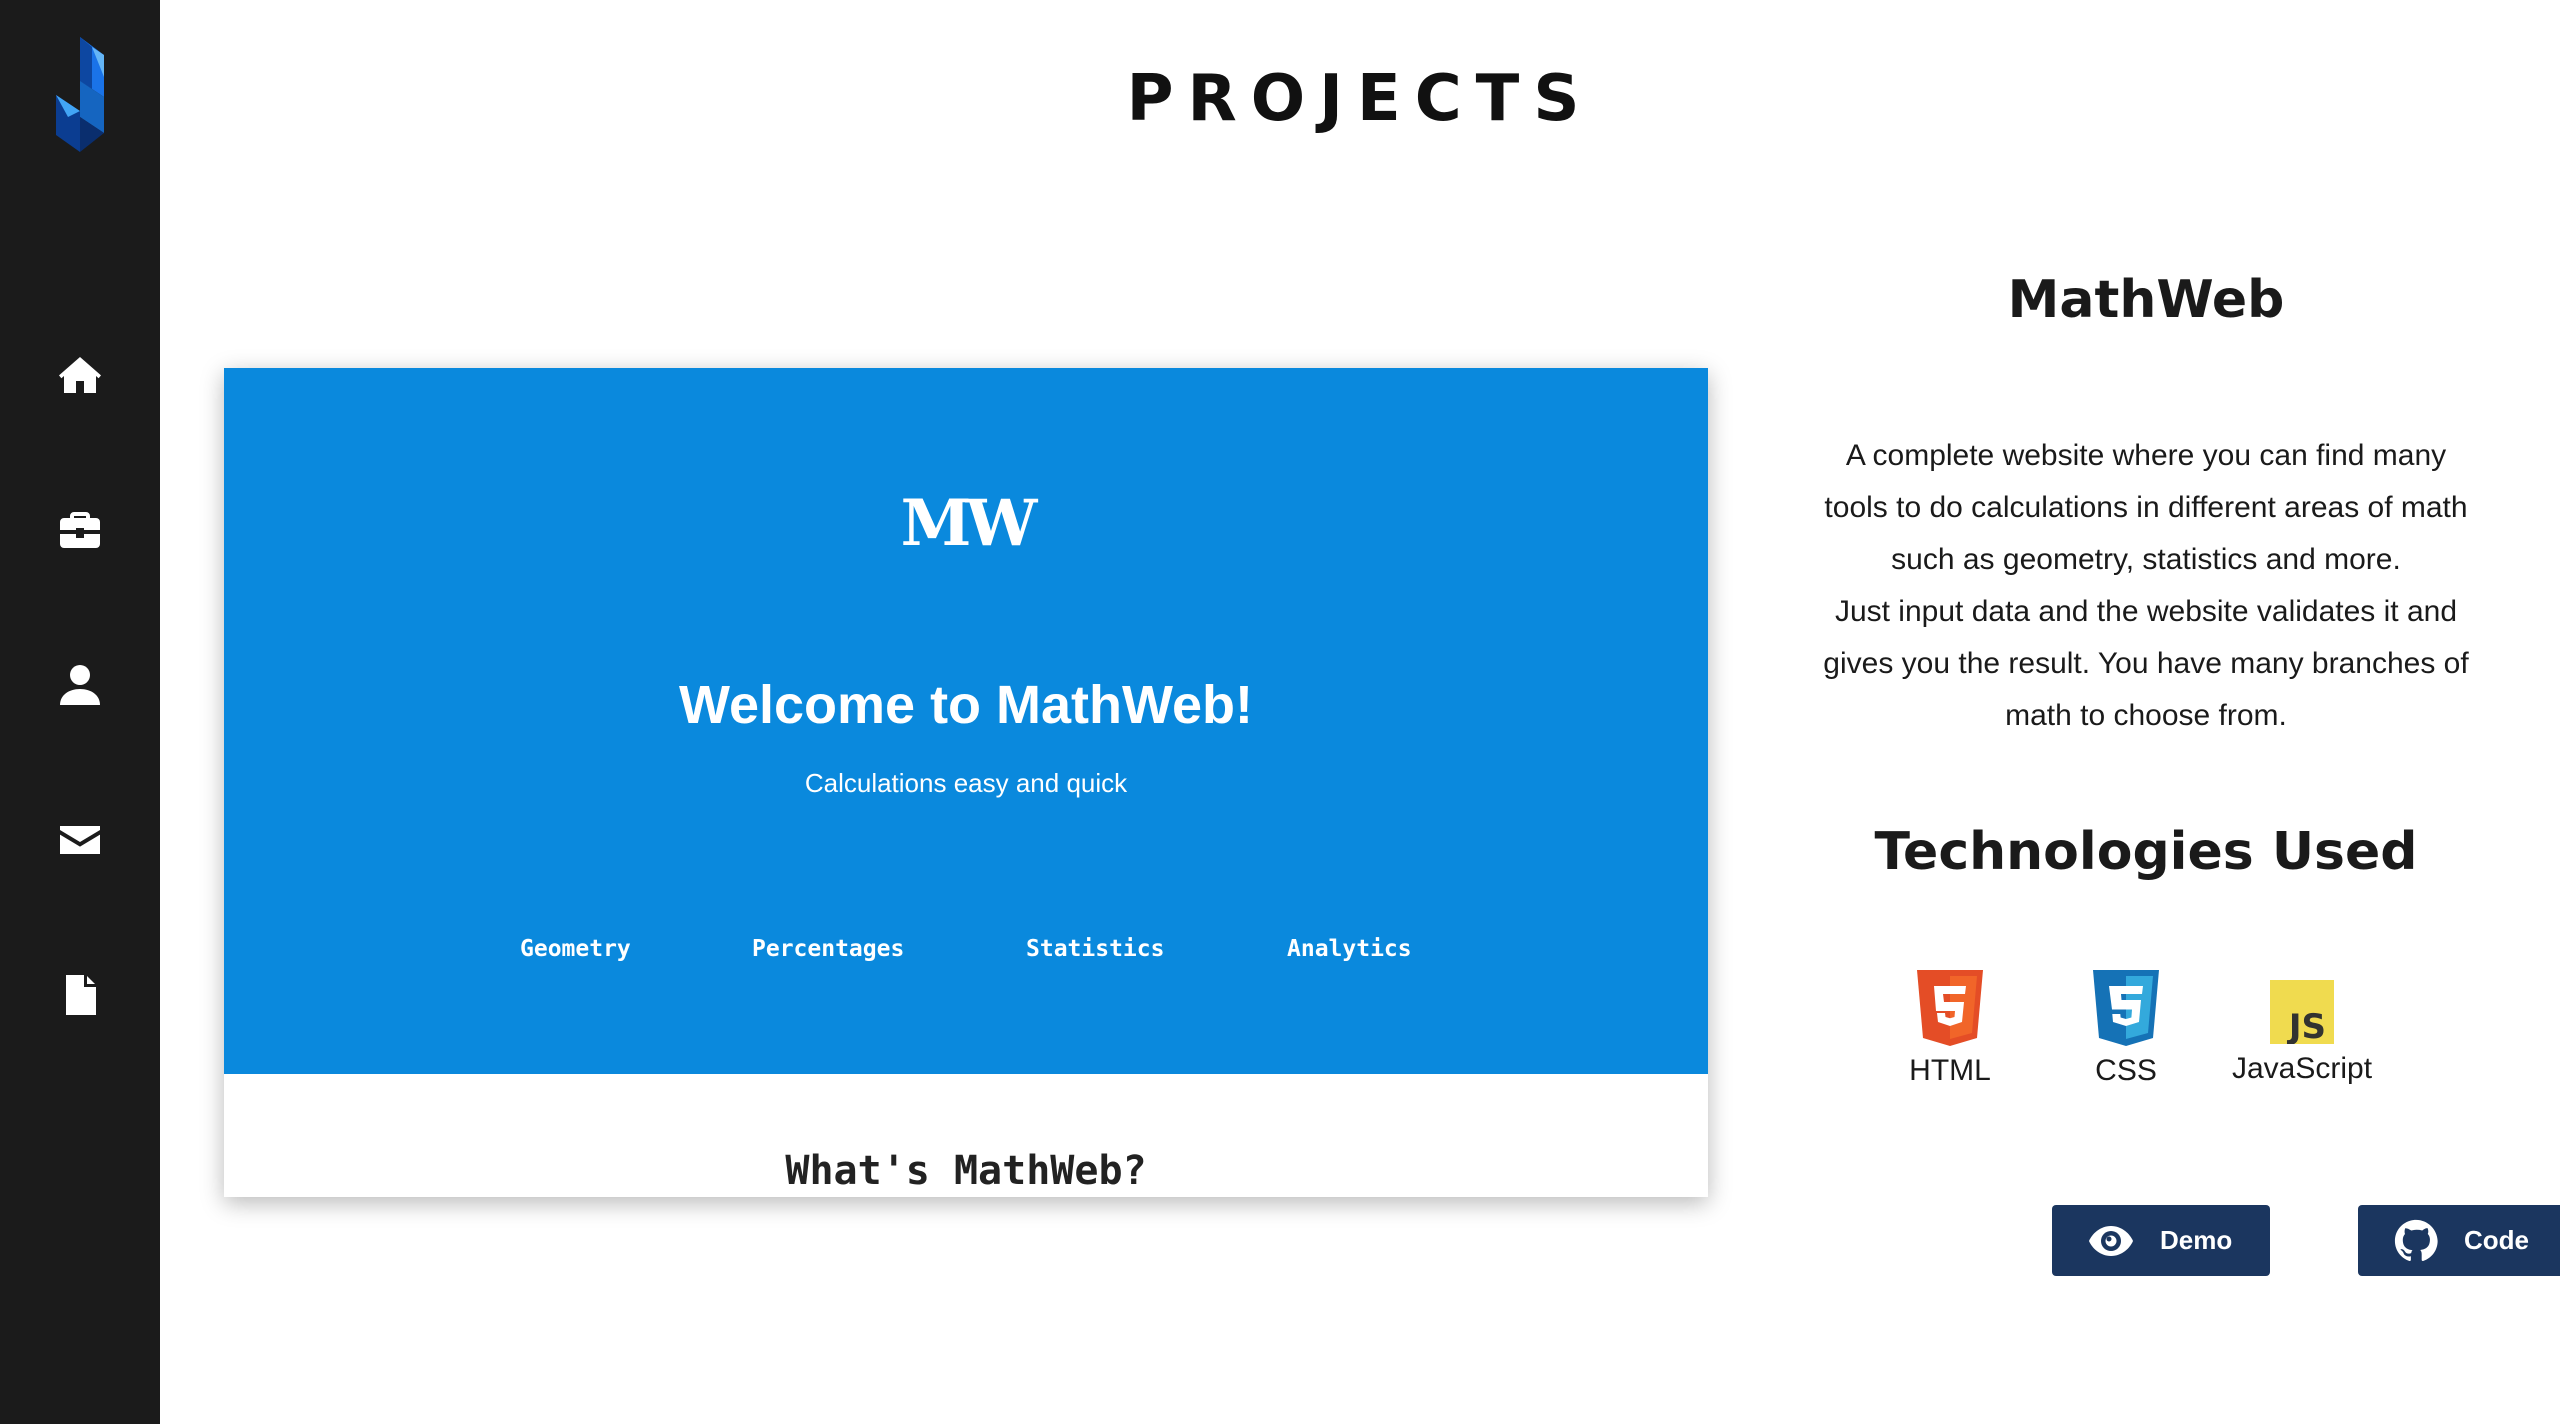  I want to click on nav-projects, so click(80, 530).